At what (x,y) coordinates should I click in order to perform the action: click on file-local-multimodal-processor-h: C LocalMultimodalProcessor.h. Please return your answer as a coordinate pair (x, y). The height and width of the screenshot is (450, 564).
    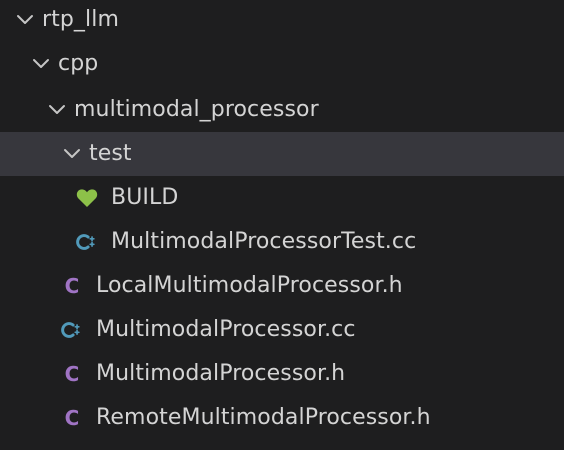
    Looking at the image, I should click on (282, 286).